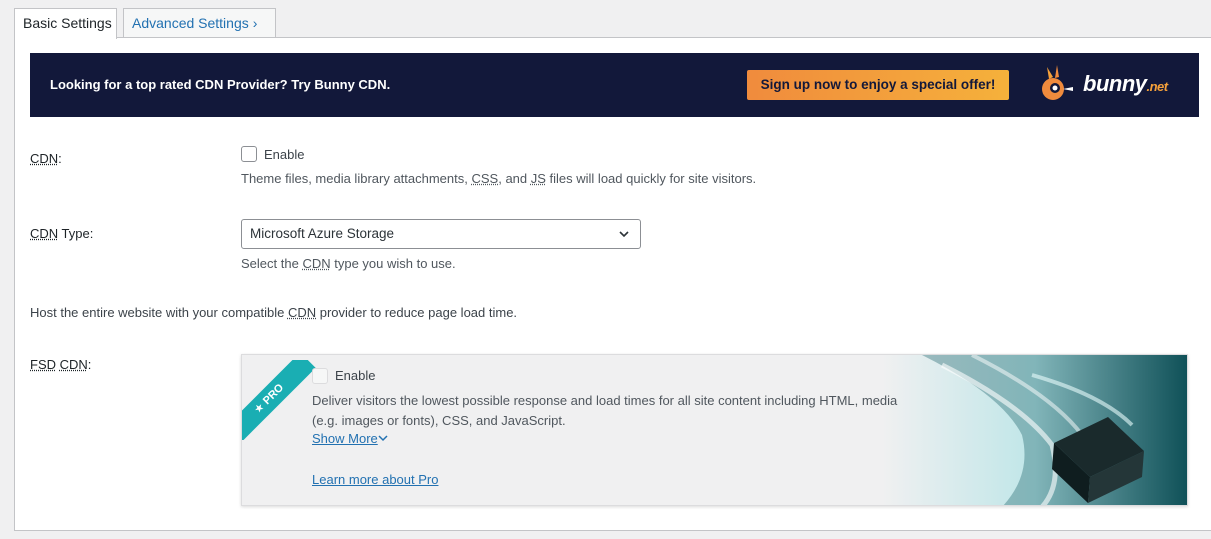 This screenshot has width=1211, height=539. Describe the element at coordinates (320, 376) in the screenshot. I see `fsd-cdn-enable-checkbox` at that location.